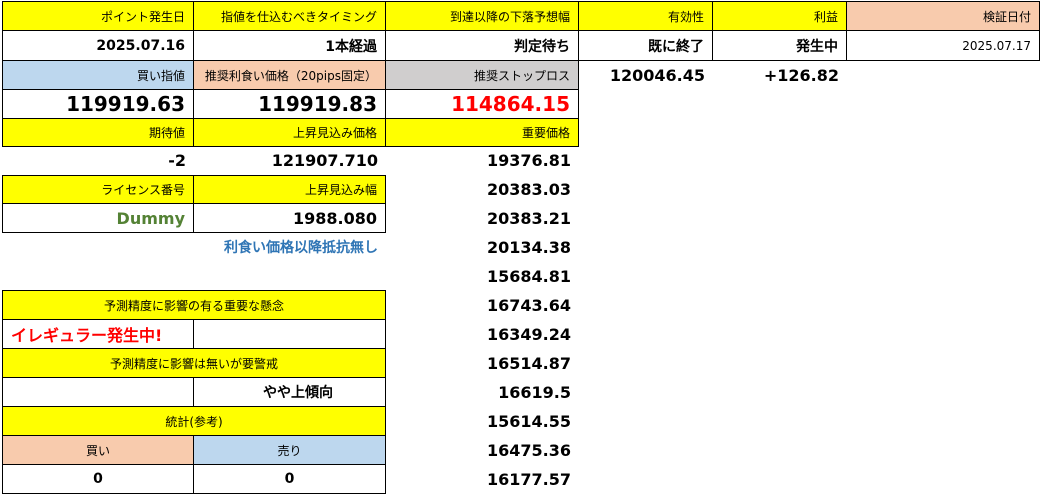 Image resolution: width=1042 pixels, height=498 pixels. Describe the element at coordinates (482, 16) in the screenshot. I see `drop-forecast-header: 到達以降の下落予想幅` at that location.